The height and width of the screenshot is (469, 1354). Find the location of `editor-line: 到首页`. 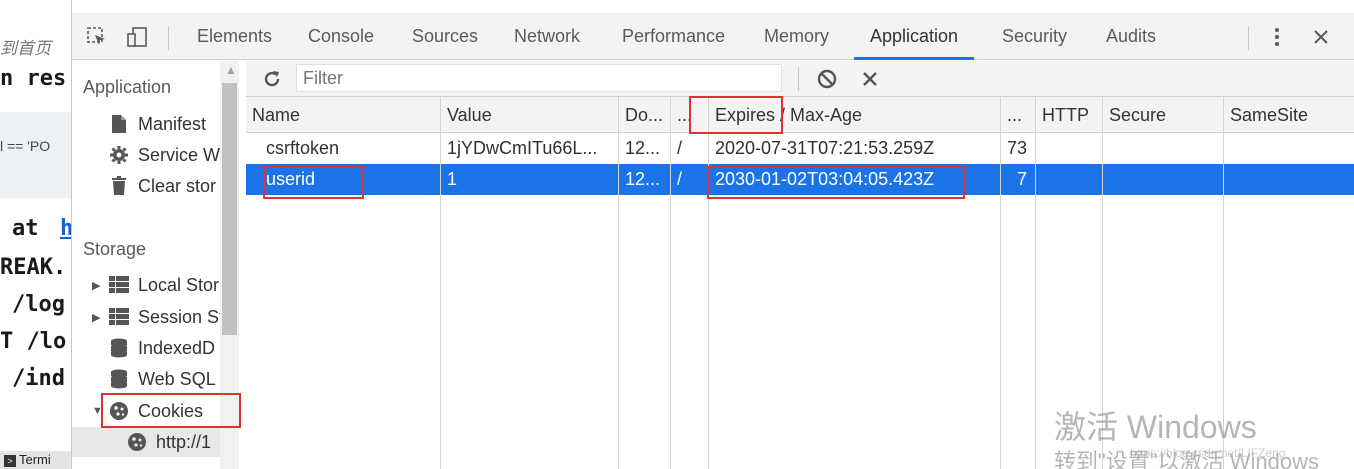

editor-line: 到首页 is located at coordinates (25, 49).